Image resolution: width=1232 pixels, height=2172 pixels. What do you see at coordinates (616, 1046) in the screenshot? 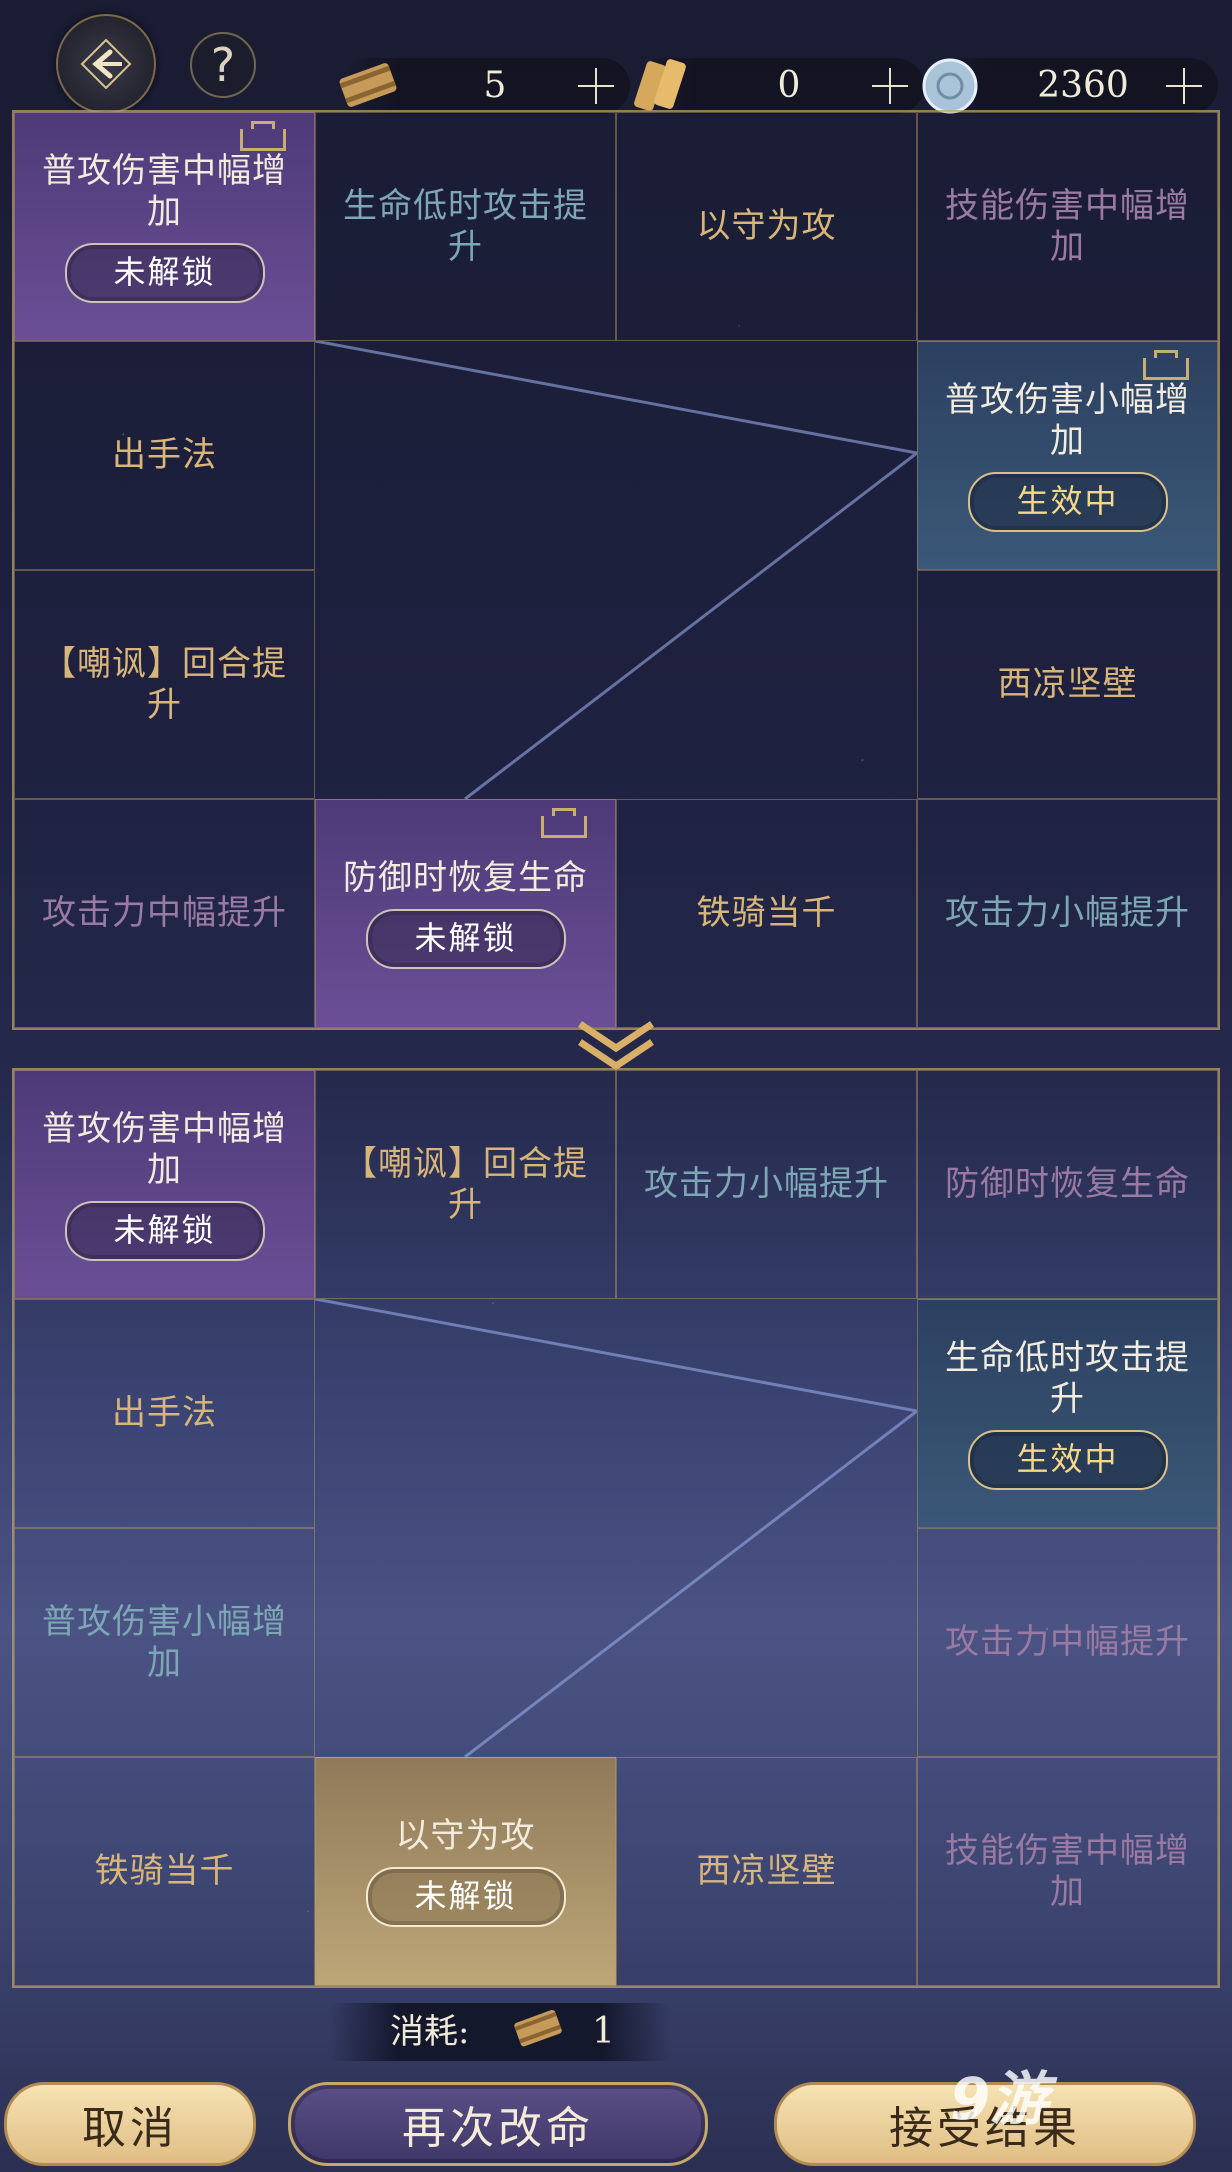
I see `chevron-down-icon` at bounding box center [616, 1046].